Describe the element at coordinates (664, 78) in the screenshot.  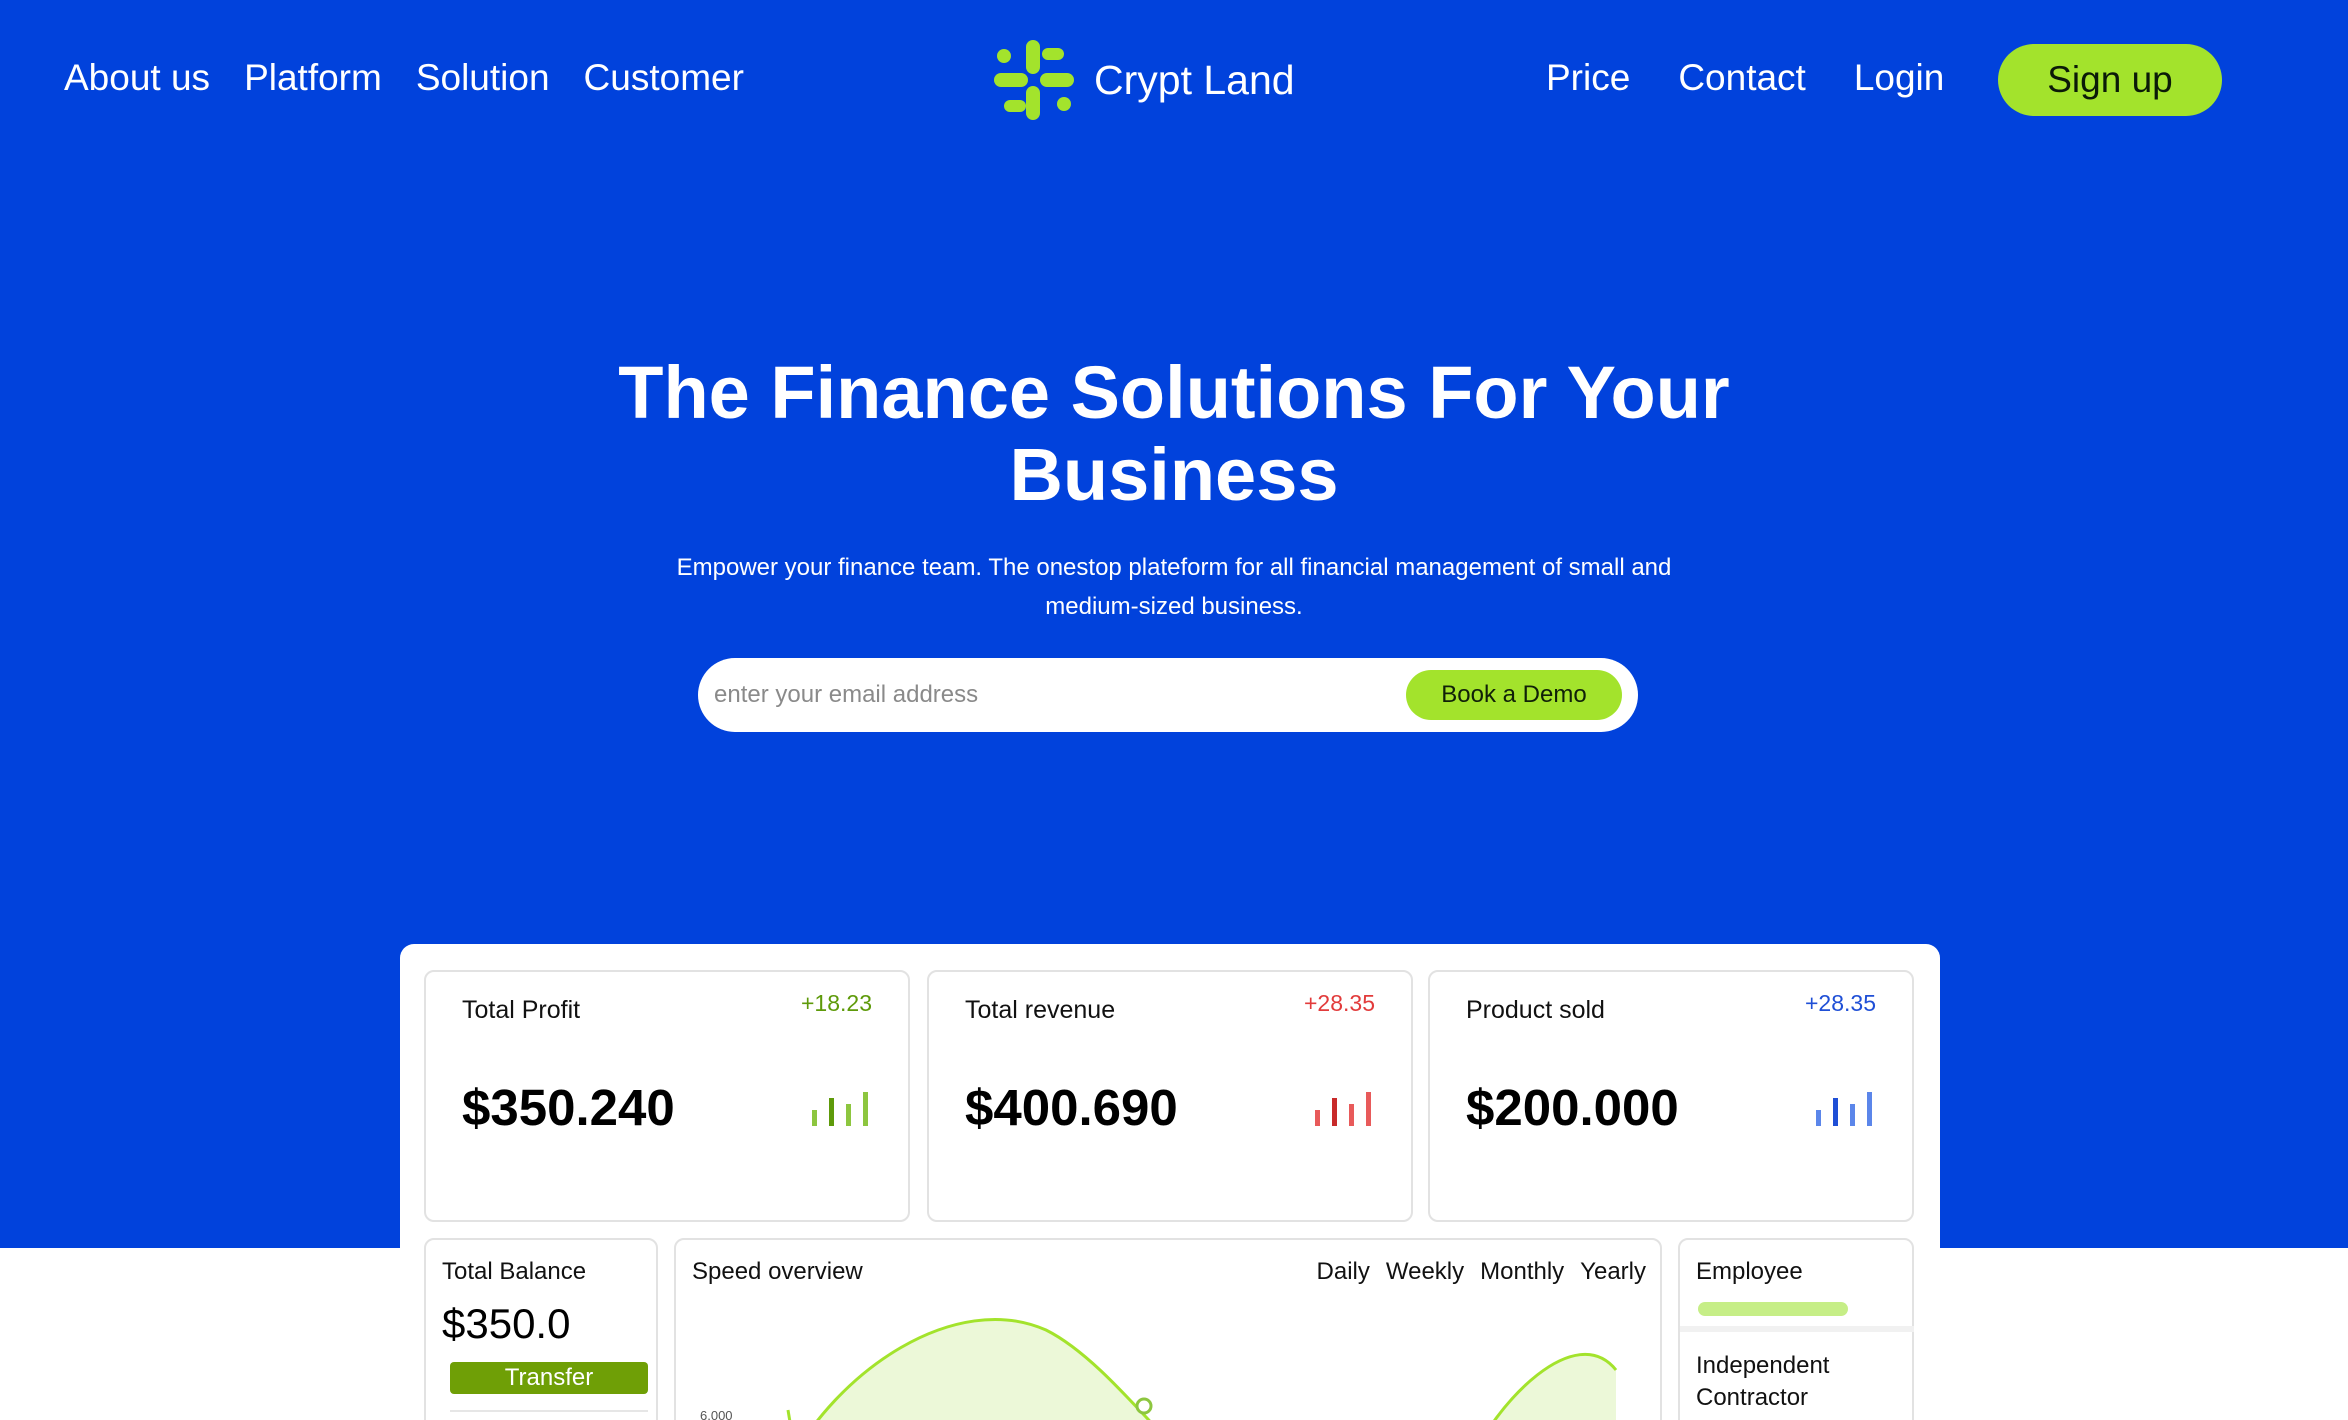
I see `nav-customer: Customer` at that location.